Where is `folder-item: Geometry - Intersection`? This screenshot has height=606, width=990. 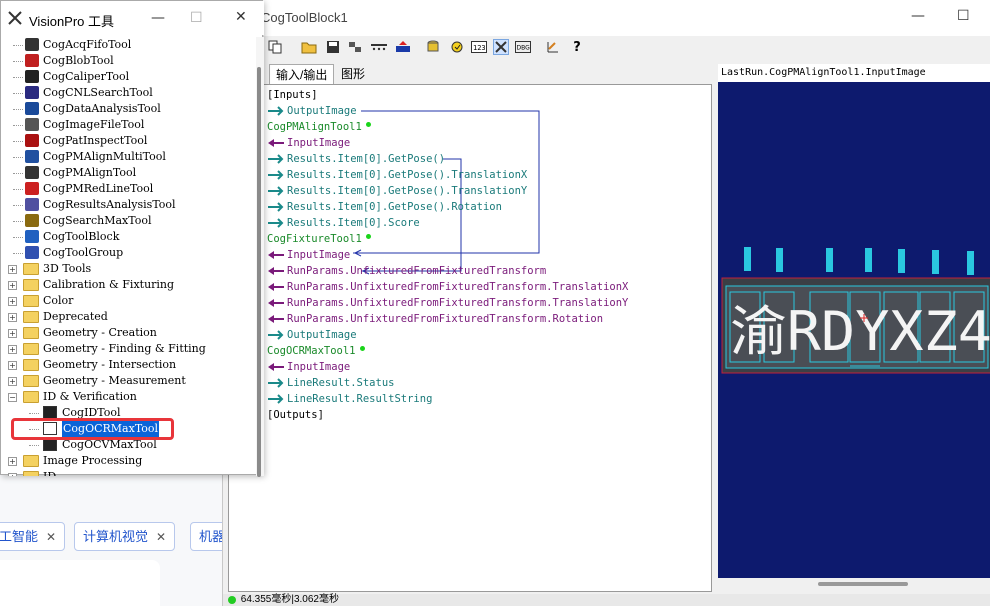 folder-item: Geometry - Intersection is located at coordinates (109, 365).